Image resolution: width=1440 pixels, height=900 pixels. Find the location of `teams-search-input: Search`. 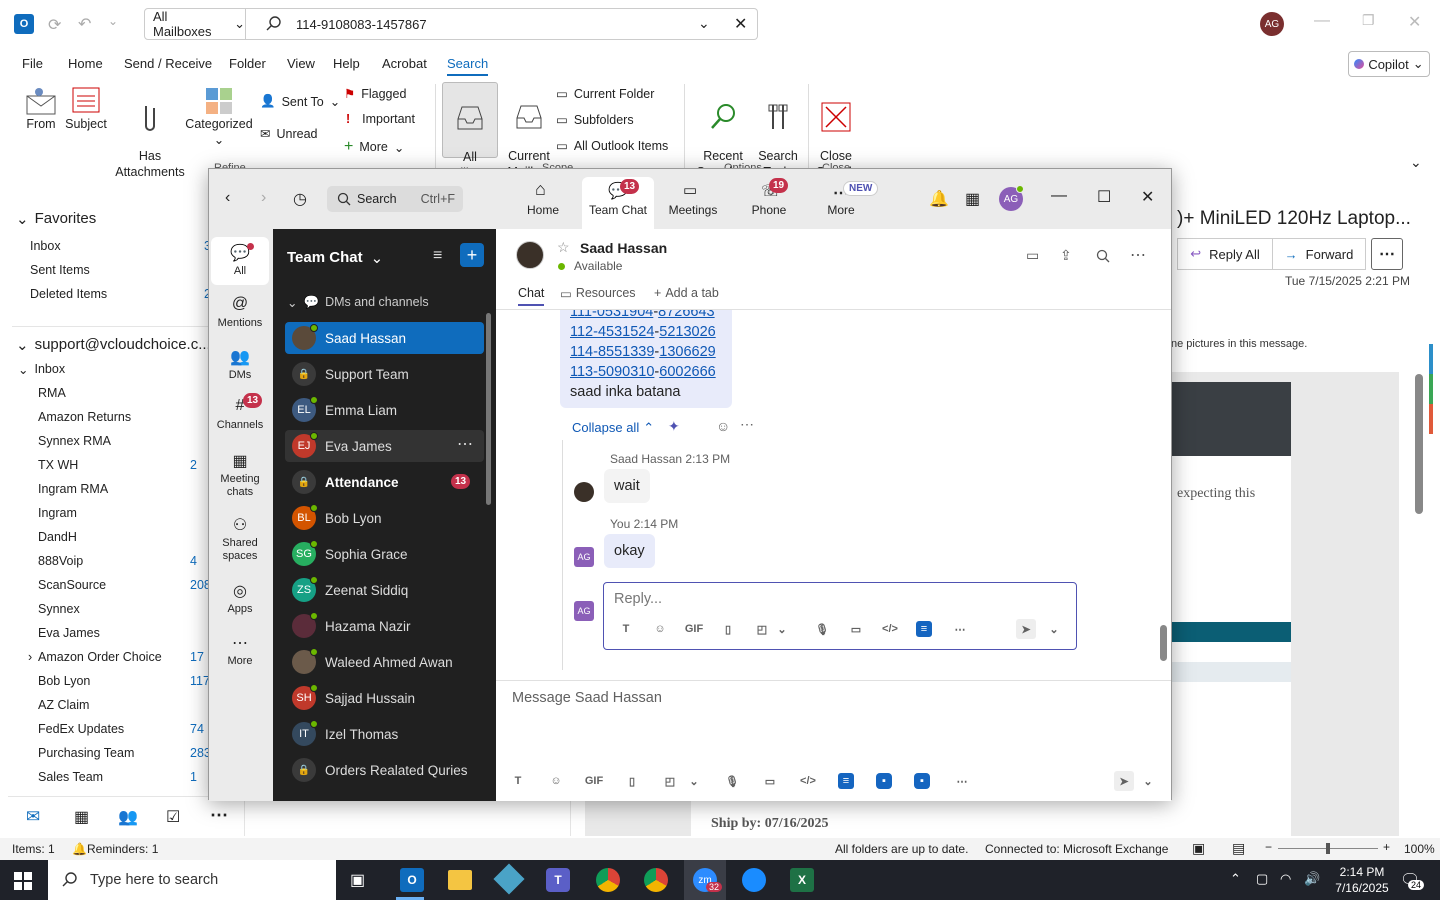

teams-search-input: Search is located at coordinates (377, 199).